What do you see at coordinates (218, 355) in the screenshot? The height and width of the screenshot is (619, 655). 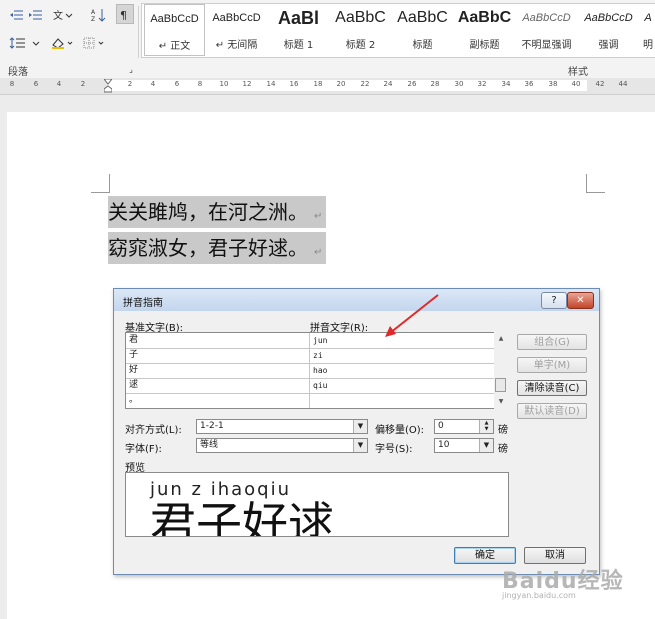 I see `base-text-cell: 子` at bounding box center [218, 355].